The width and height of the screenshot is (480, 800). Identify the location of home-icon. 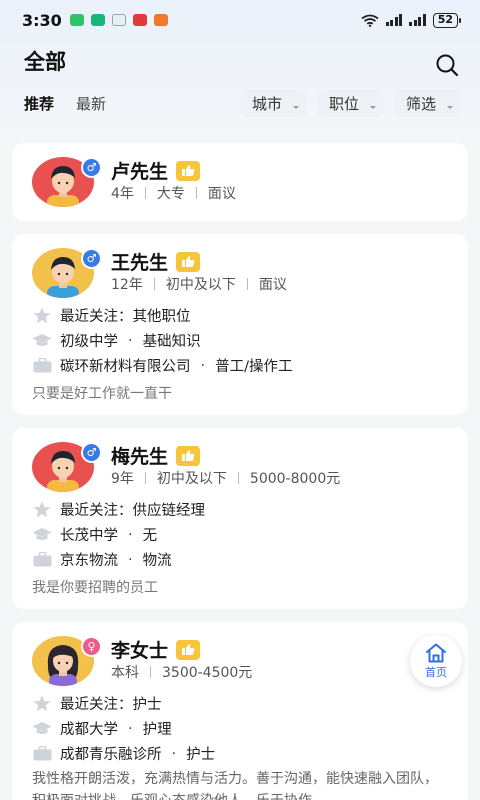
(436, 652).